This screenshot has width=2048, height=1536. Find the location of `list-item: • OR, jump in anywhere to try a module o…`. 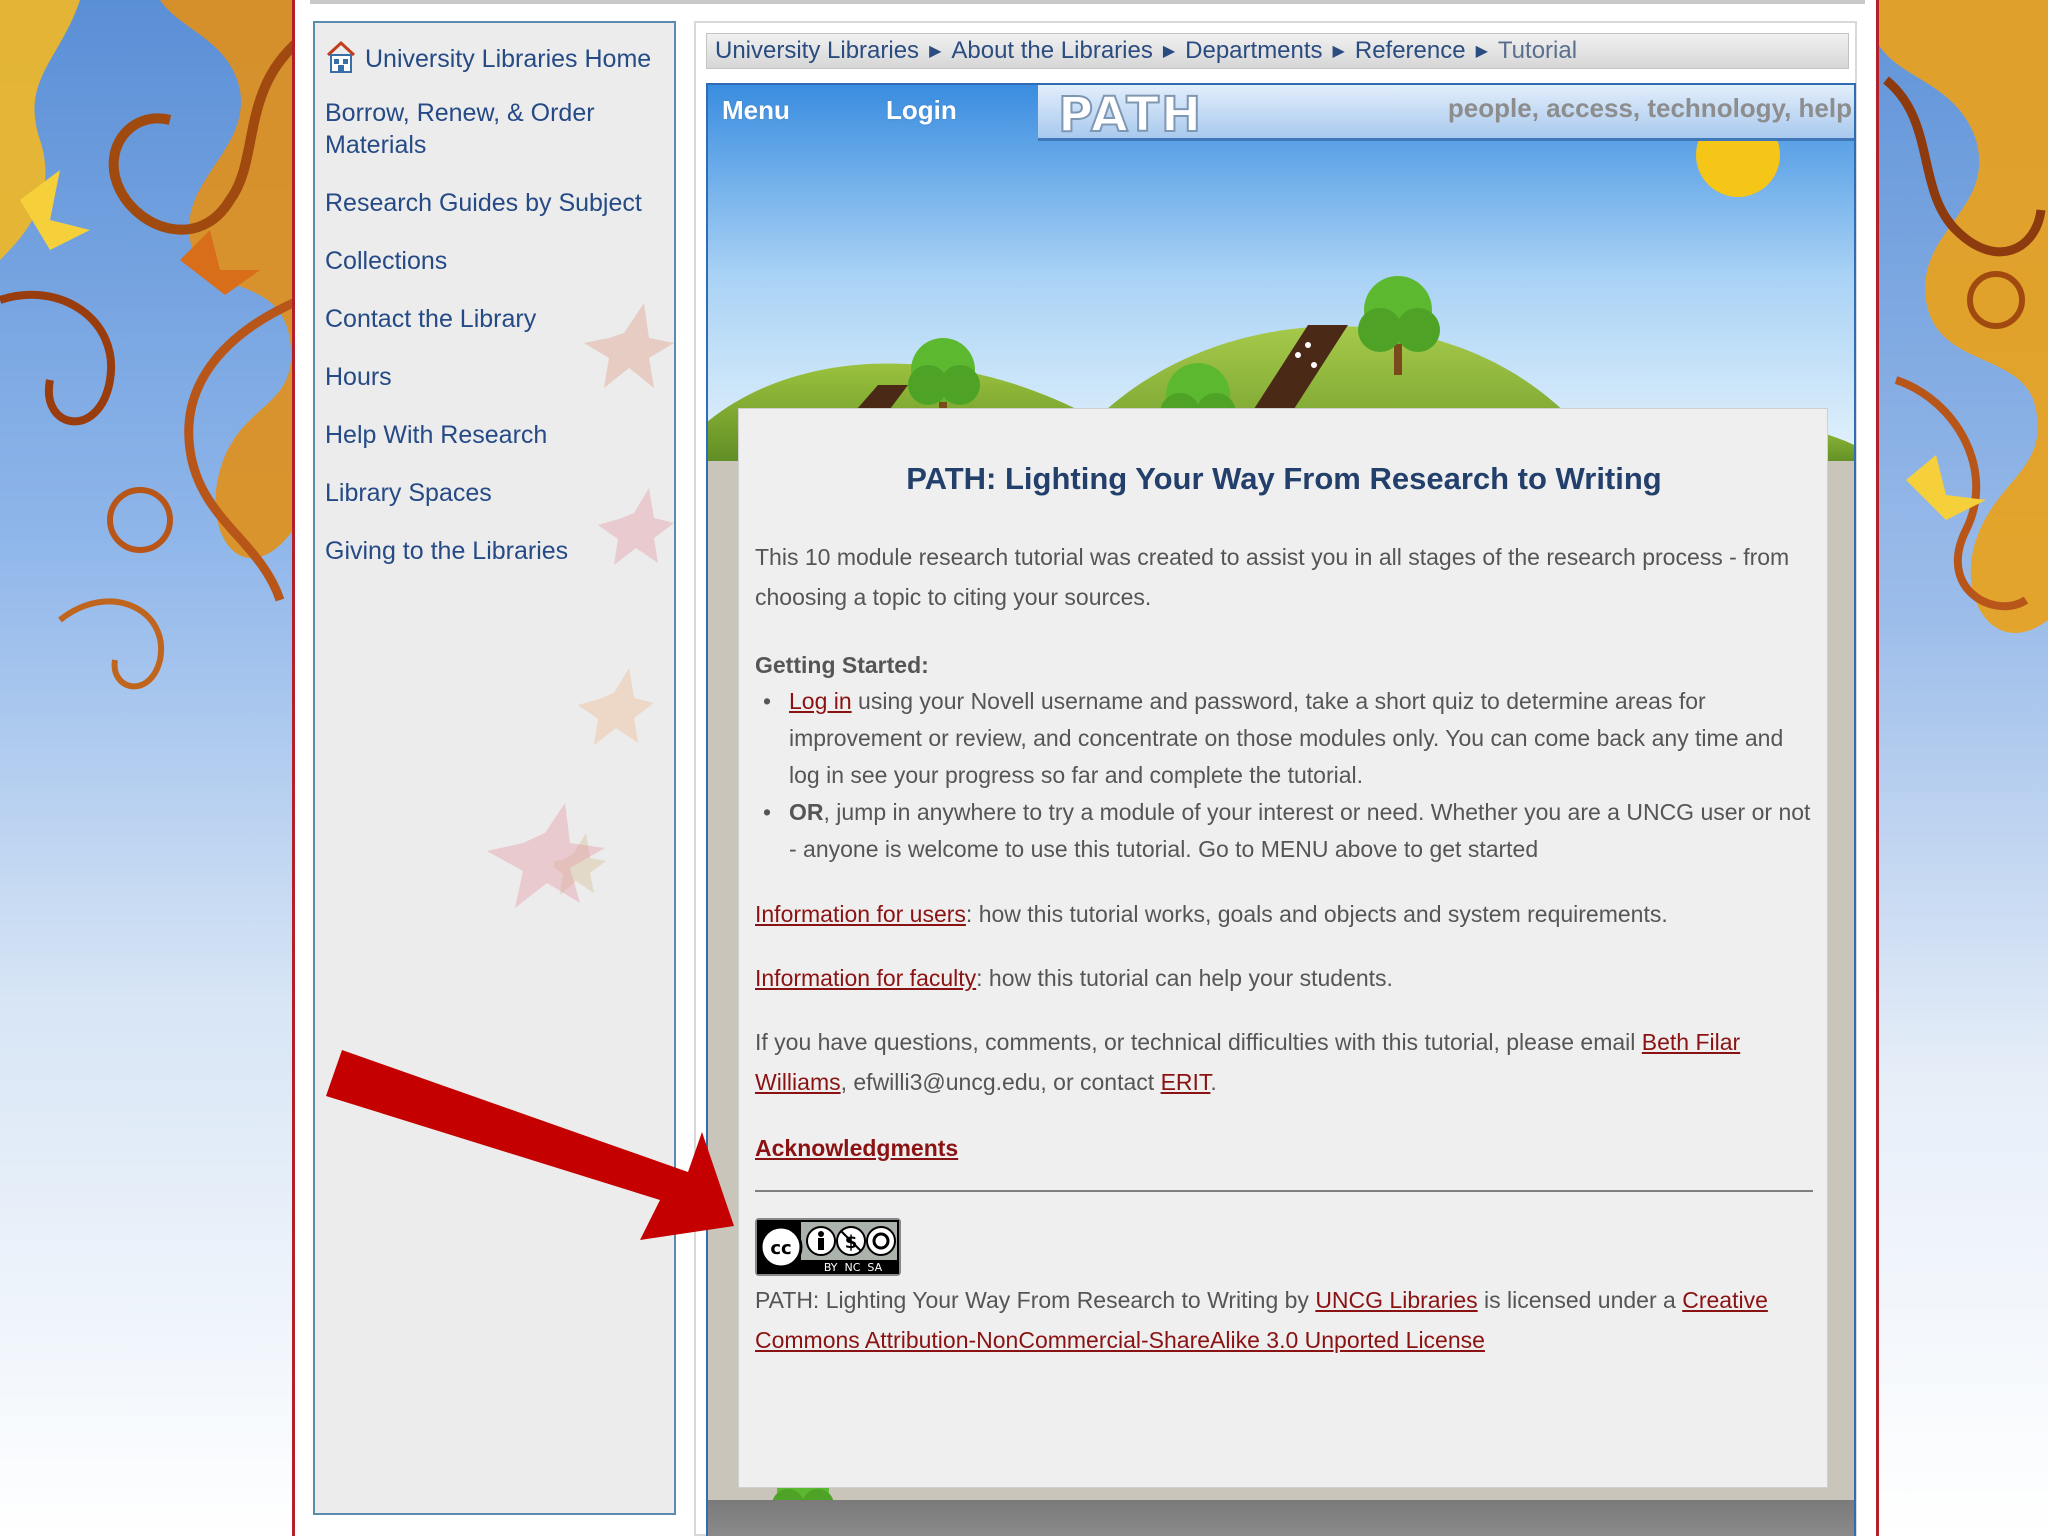

list-item: • OR, jump in anywhere to try a module o… is located at coordinates (1284, 831).